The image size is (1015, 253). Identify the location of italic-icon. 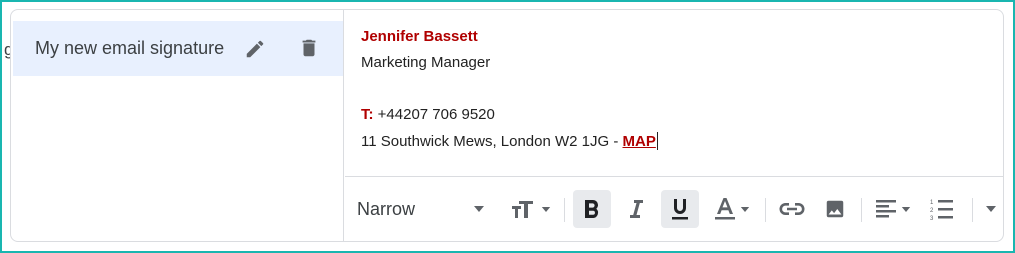
(636, 209).